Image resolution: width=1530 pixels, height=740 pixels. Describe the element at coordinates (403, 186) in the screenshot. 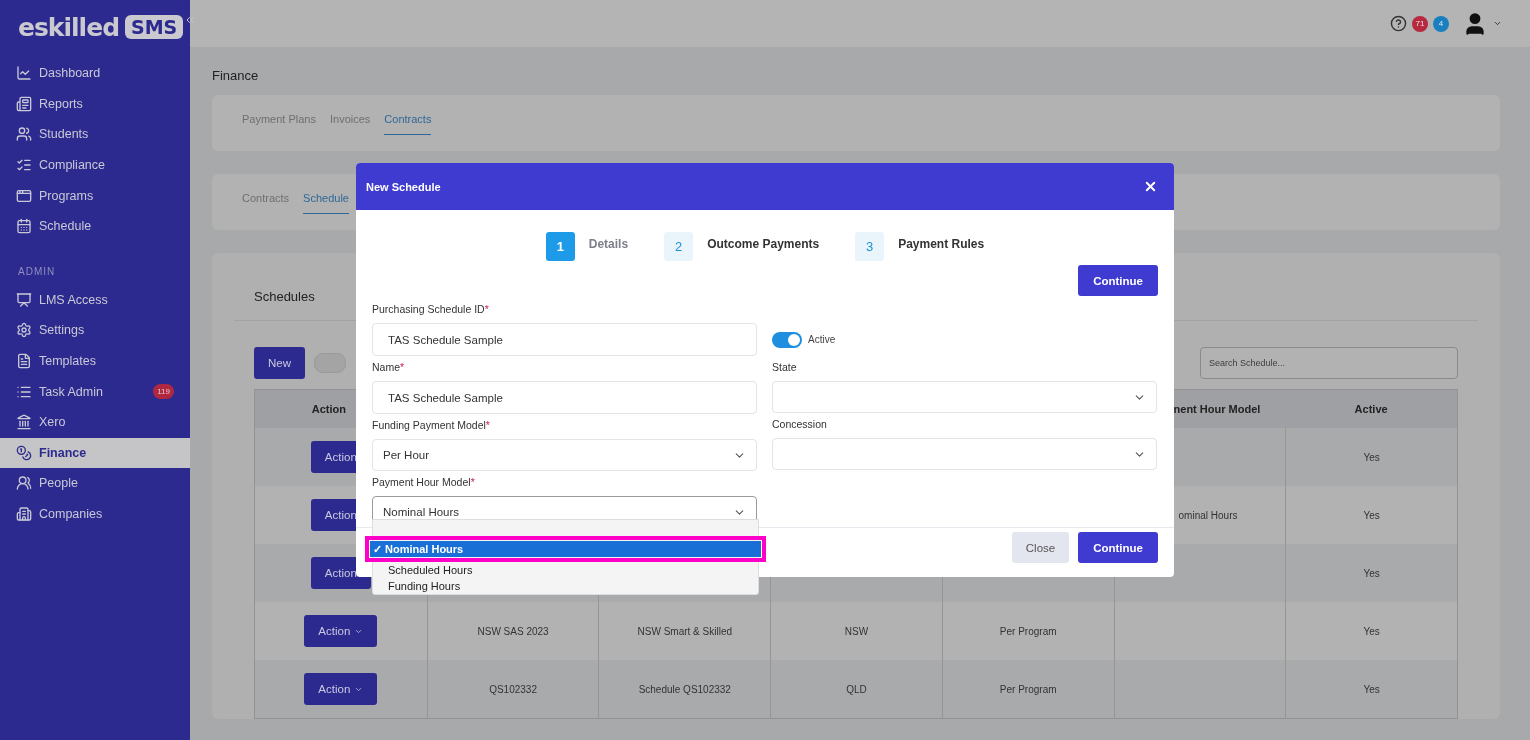

I see `modal-title: New Schedule` at that location.